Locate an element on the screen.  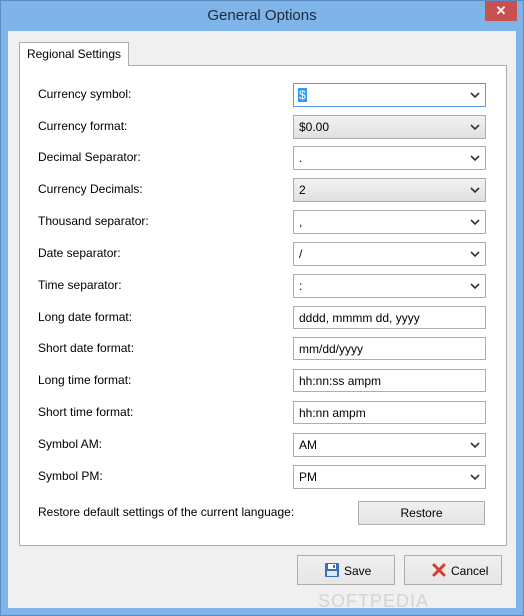
short-time-format-input: hh:nn ampm is located at coordinates (389, 412).